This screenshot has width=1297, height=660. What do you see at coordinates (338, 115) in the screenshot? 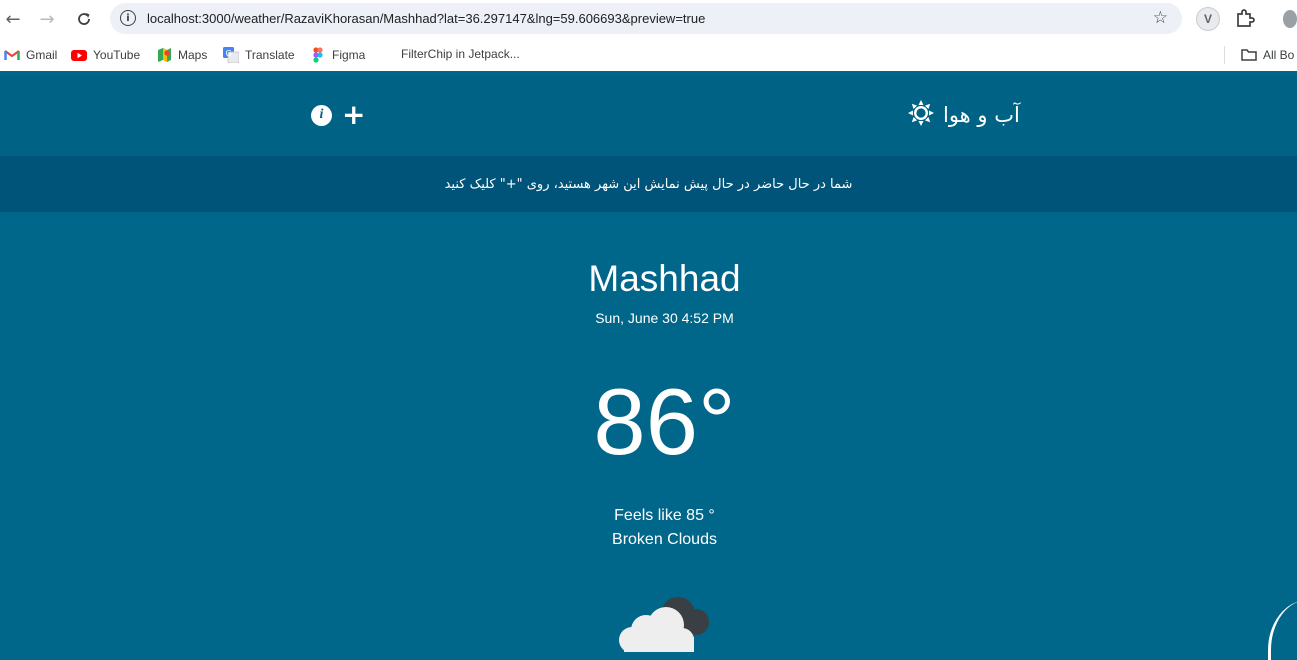
I see `header-actions: i +` at bounding box center [338, 115].